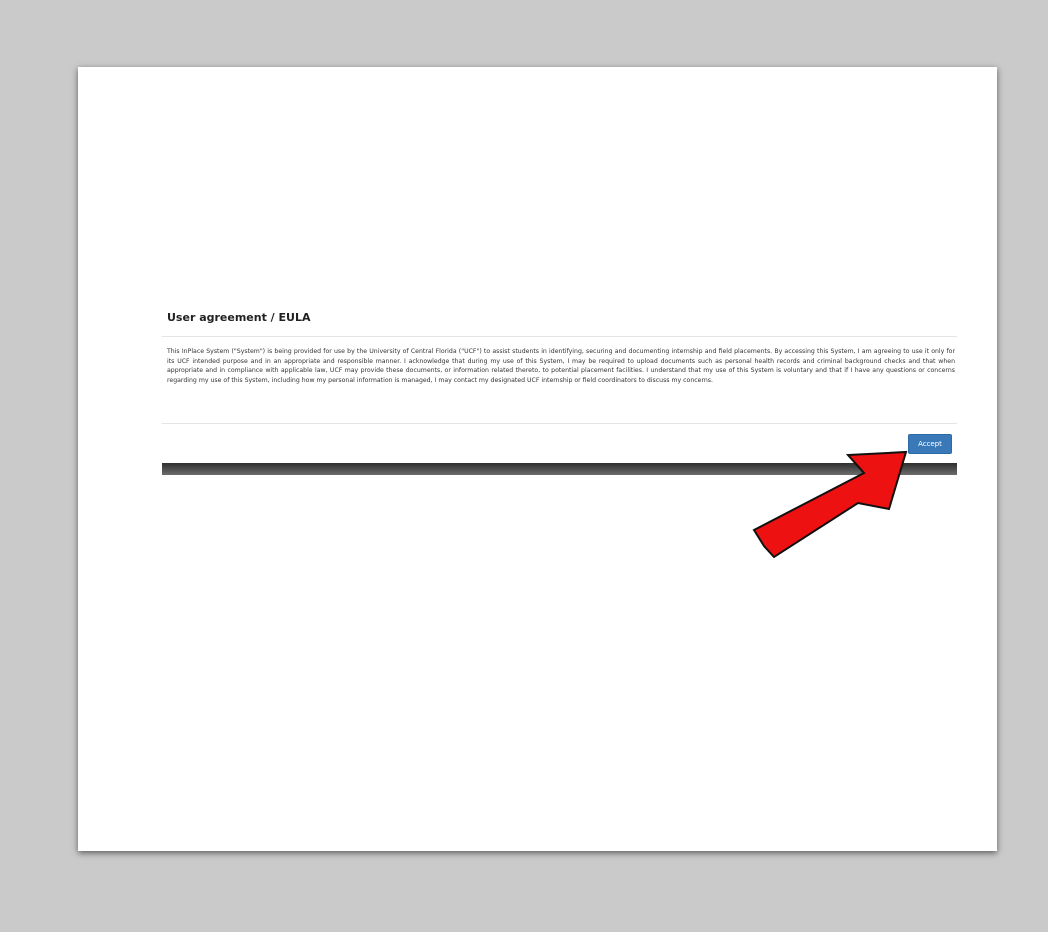  Describe the element at coordinates (559, 336) in the screenshot. I see `title-divider` at that location.